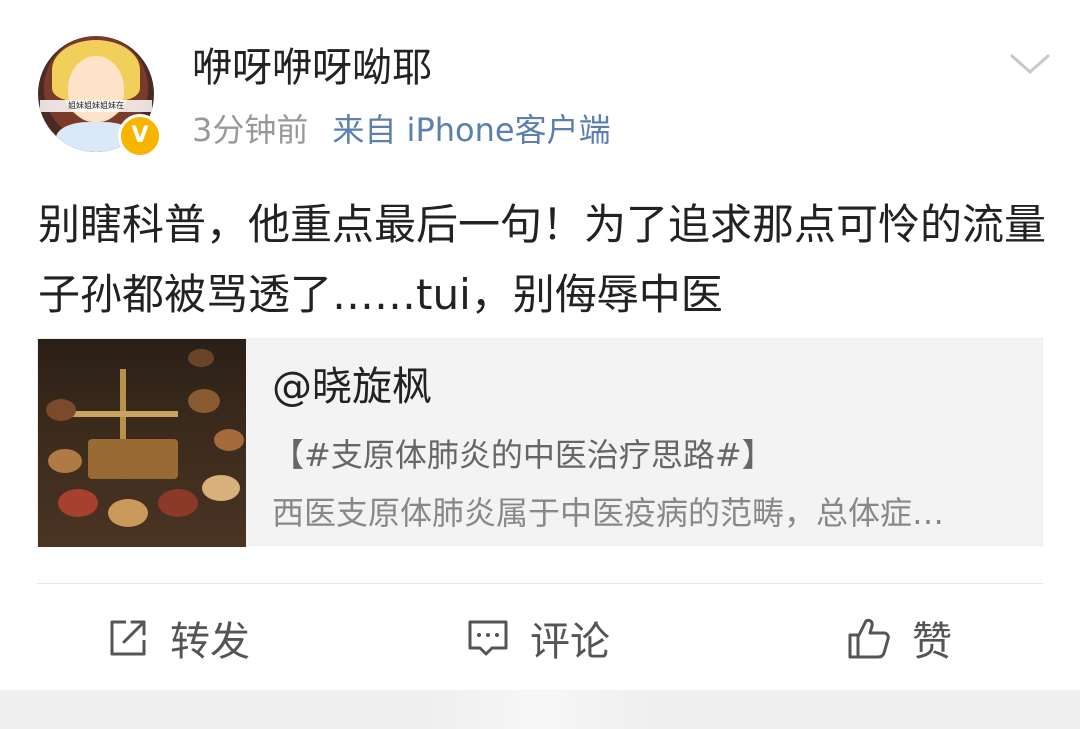 The width and height of the screenshot is (1080, 729). I want to click on feed-separator, so click(540, 709).